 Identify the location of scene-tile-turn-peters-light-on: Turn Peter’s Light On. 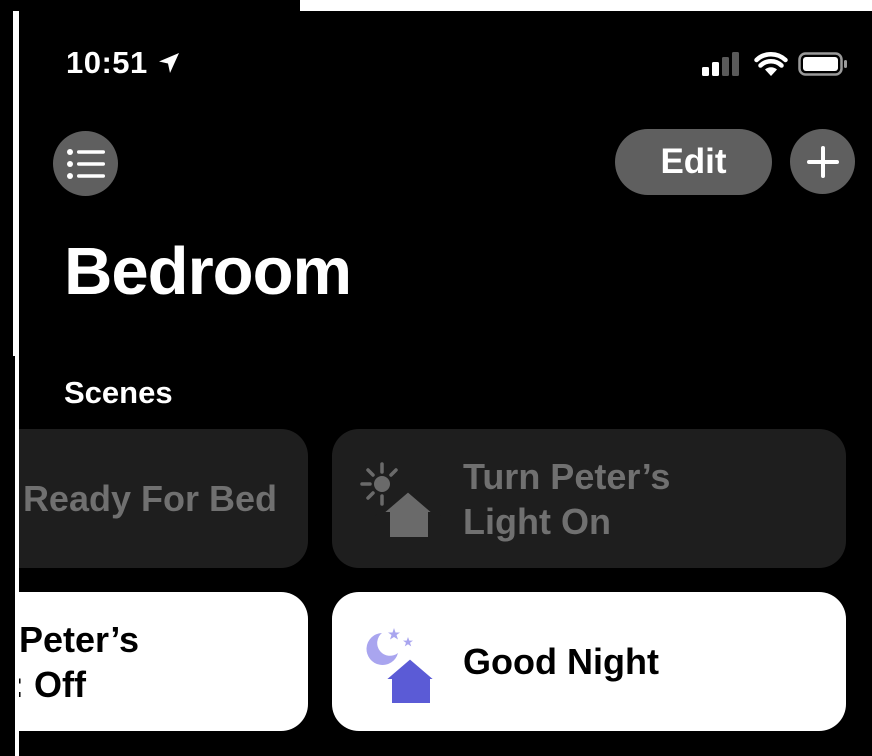
(589, 498).